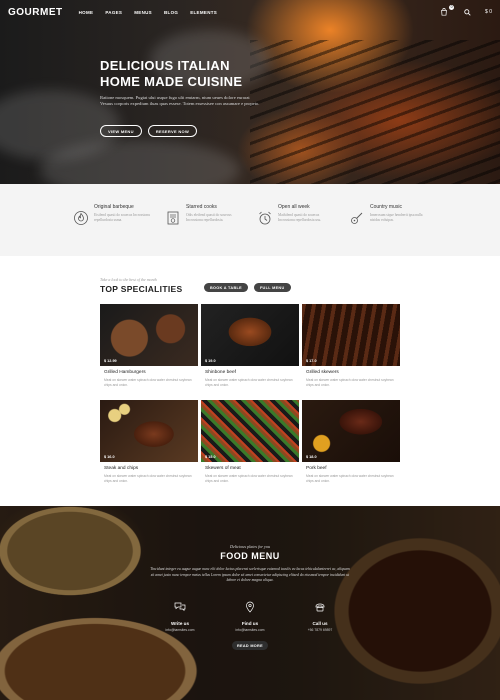 The width and height of the screenshot is (500, 700). I want to click on cart-button: 0, so click(447, 10).